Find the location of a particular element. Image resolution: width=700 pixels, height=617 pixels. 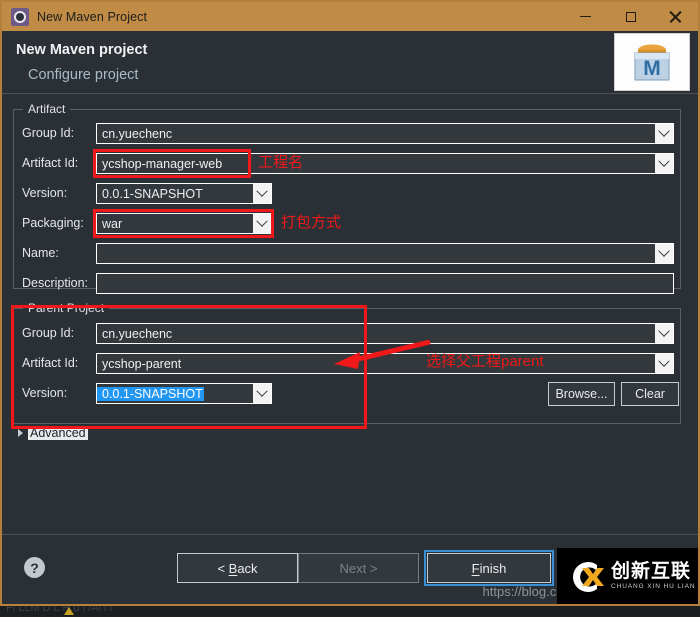

brand-text: 创新互联 CHUANG XIN HU LIAN is located at coordinates (653, 576).